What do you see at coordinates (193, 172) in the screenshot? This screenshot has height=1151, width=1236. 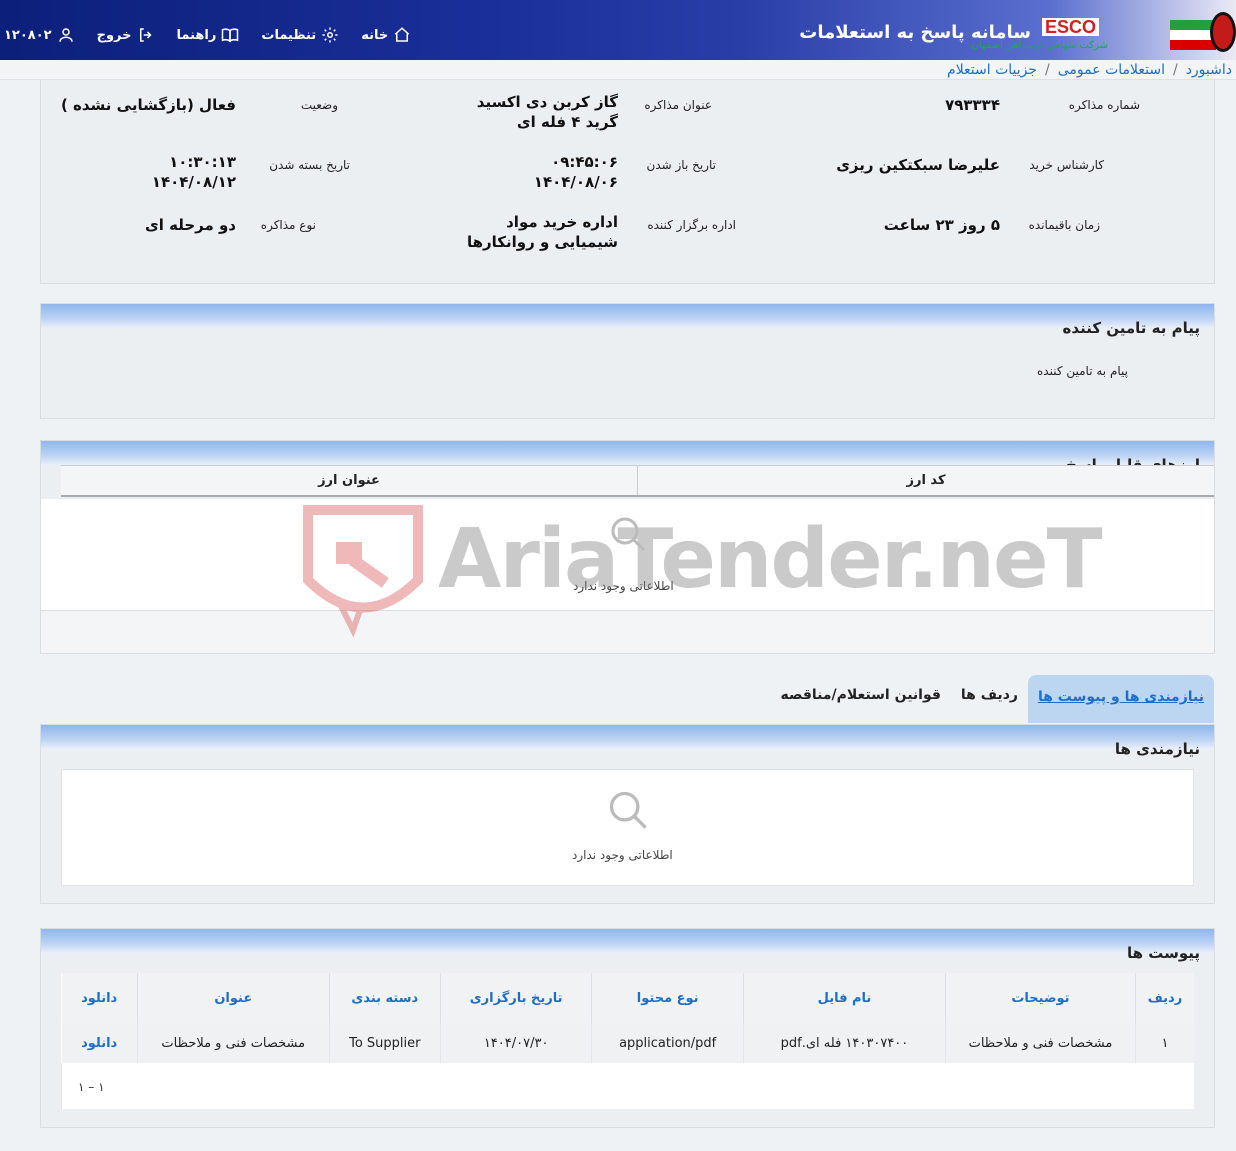 I see `close-date-value: ۱۰:۳۰:۱۳ ۱۴۰۴/۰۸/۱۲` at bounding box center [193, 172].